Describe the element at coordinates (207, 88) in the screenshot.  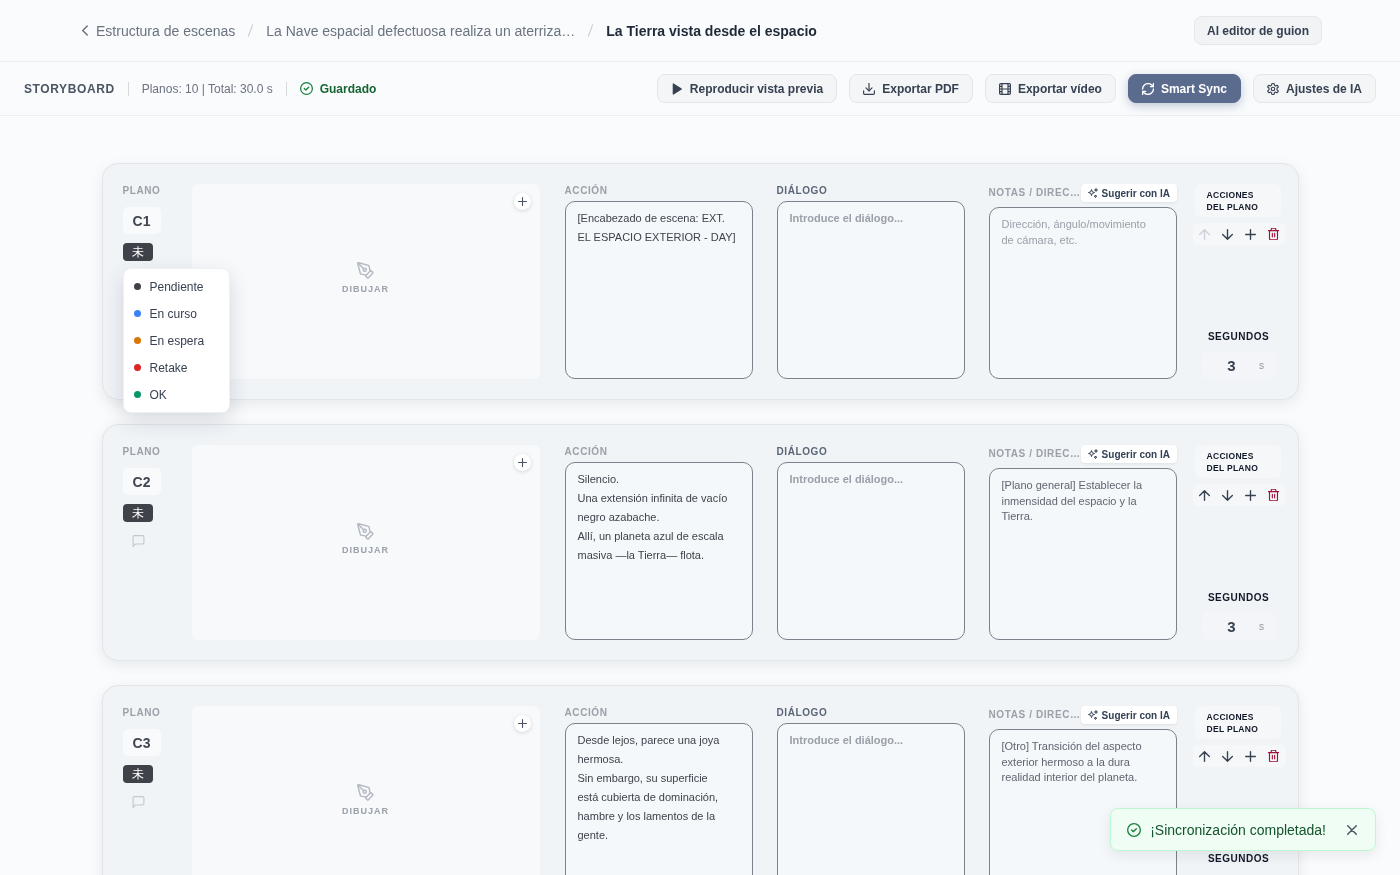
I see `shot-summary: Planos: 10 | Total: 30.0 s` at that location.